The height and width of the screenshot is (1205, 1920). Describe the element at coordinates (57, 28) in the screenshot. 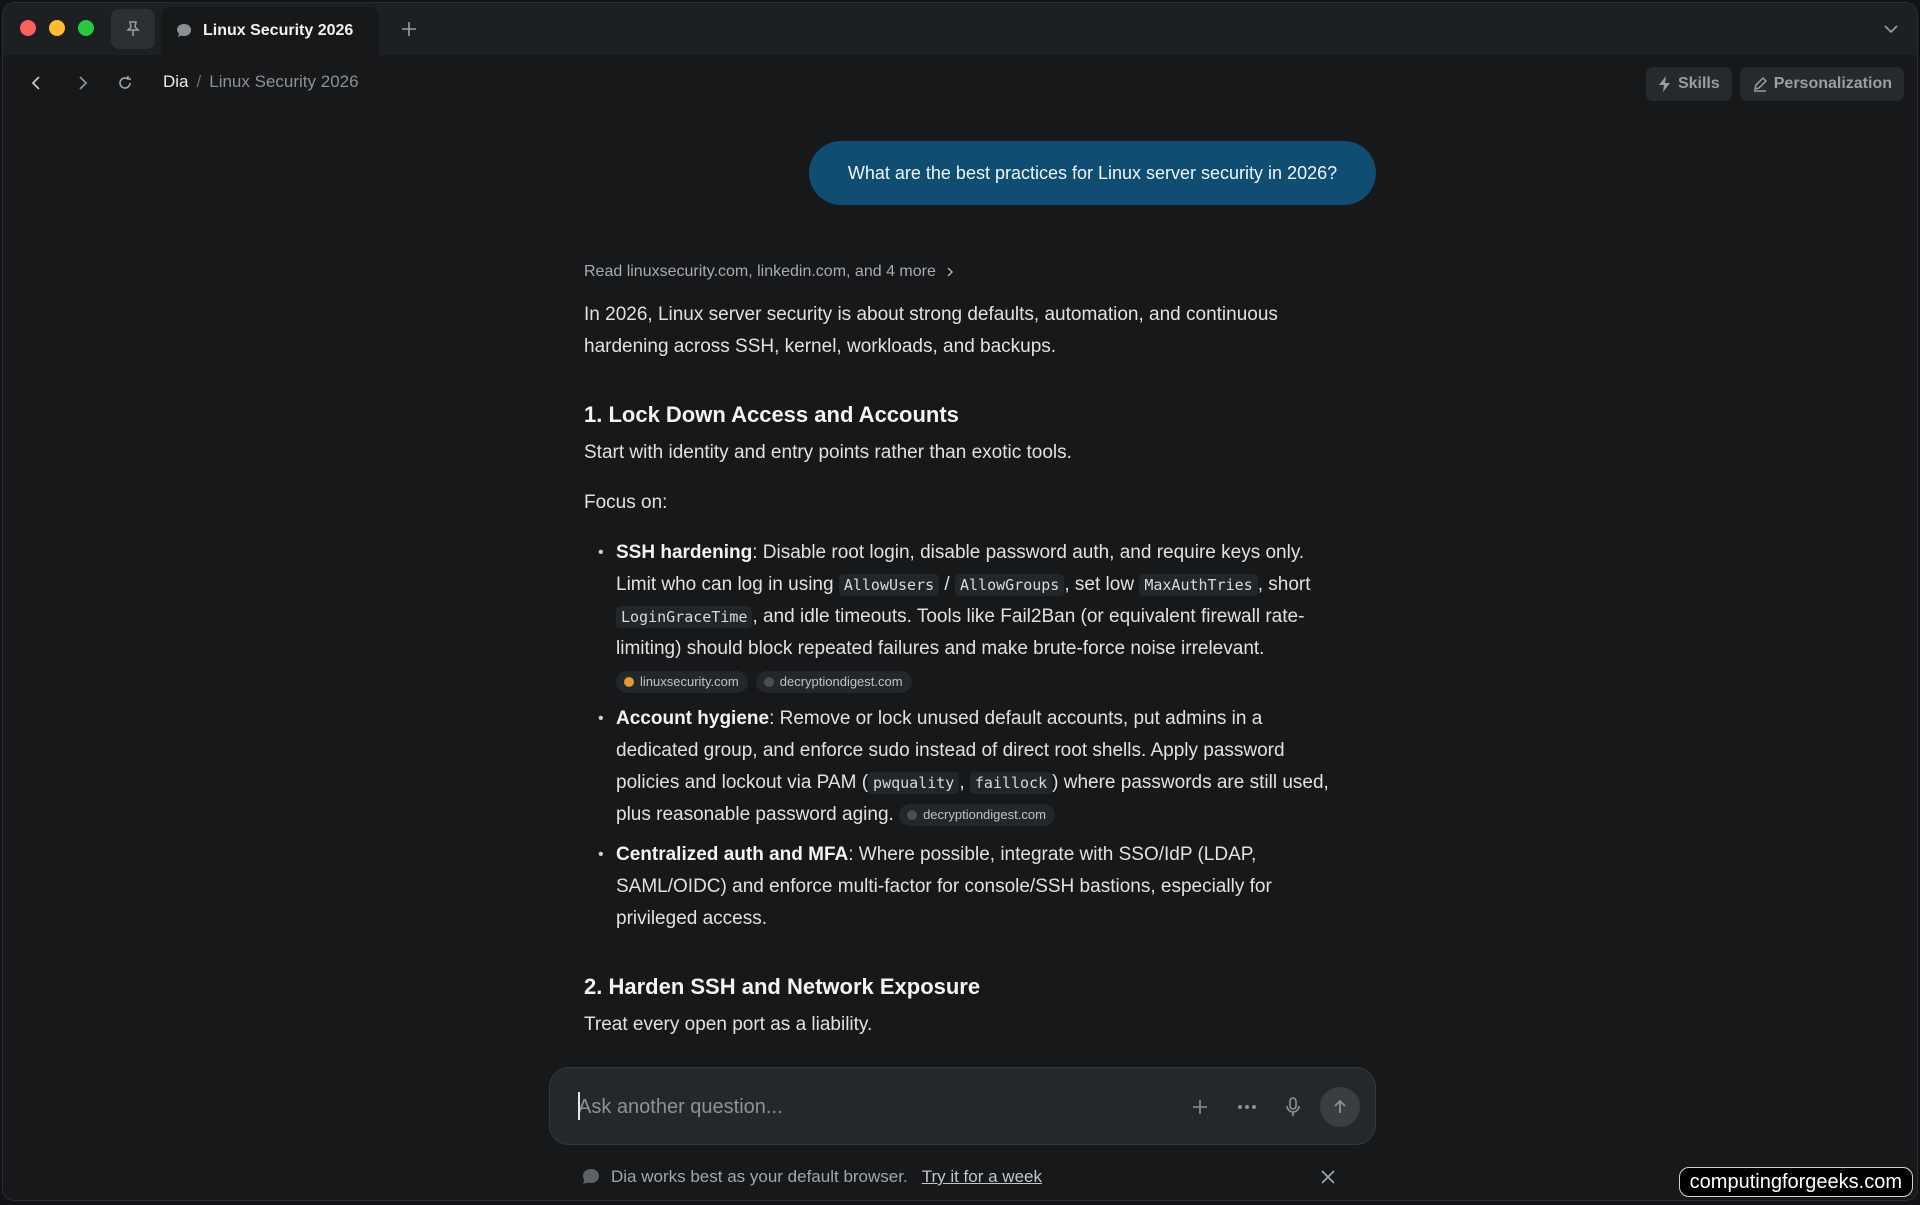

I see `minimize-window-button` at that location.